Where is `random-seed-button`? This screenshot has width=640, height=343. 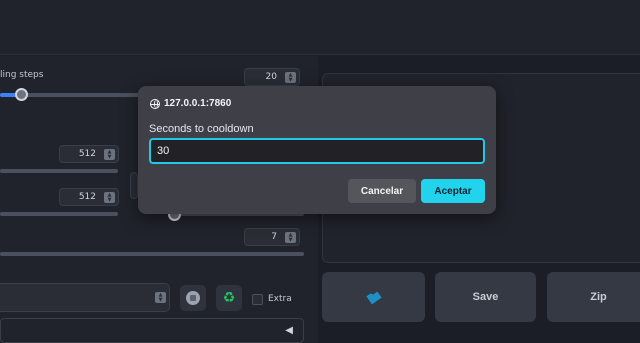
random-seed-button is located at coordinates (193, 298).